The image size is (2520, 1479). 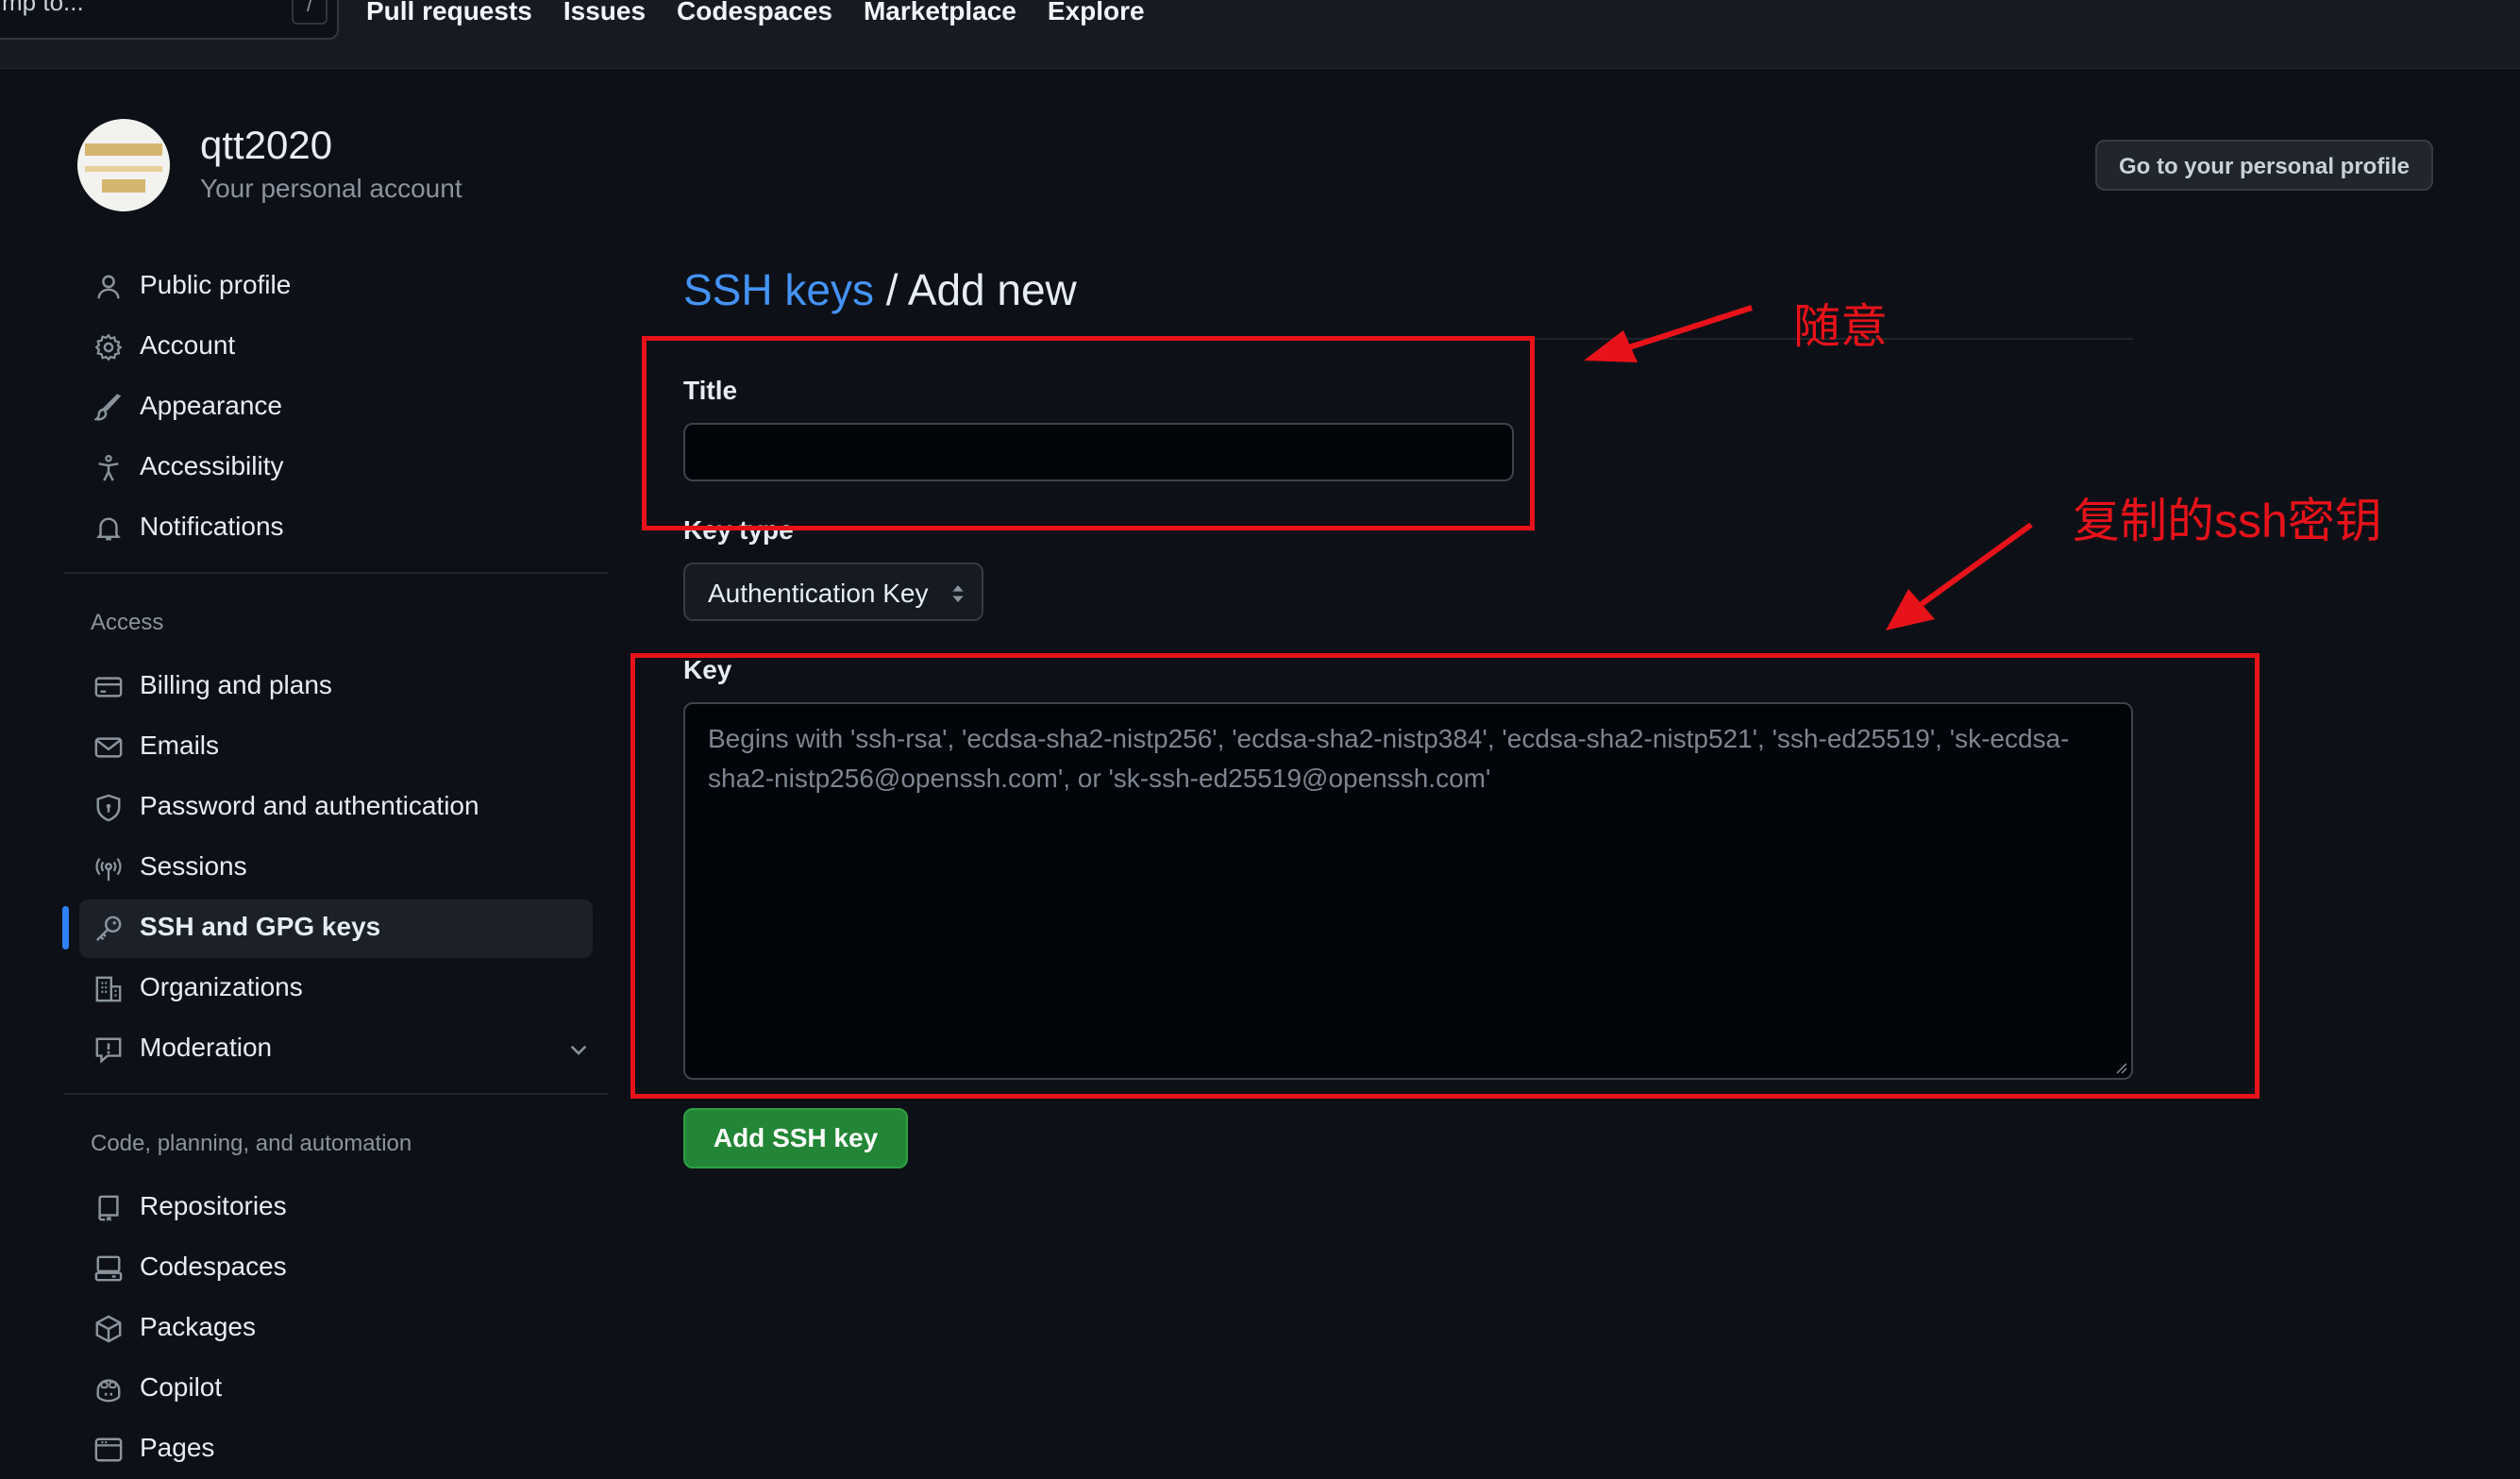 I want to click on annotation-arrows, so click(x=1808, y=468).